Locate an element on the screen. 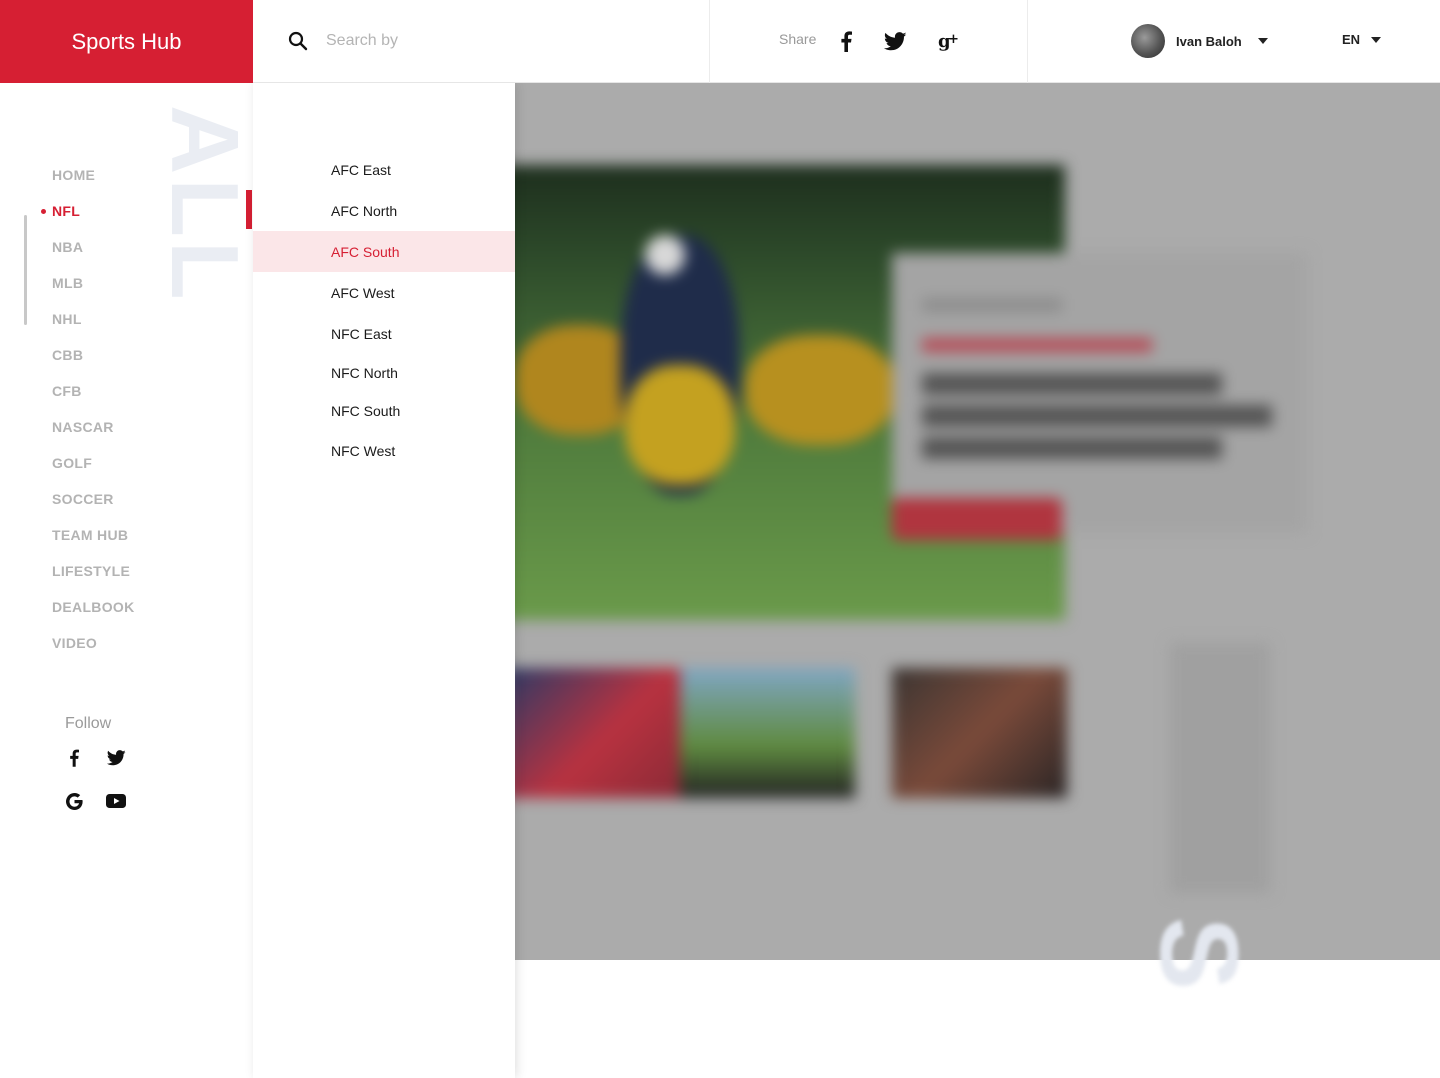 This screenshot has width=1440, height=1078. user-menu: Ivan Baloh is located at coordinates (1199, 41).